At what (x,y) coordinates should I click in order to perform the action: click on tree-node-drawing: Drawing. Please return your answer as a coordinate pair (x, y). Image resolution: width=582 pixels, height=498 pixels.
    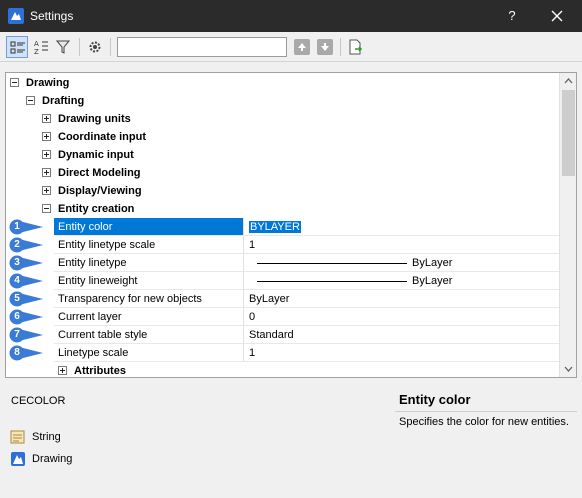
    Looking at the image, I should click on (282, 83).